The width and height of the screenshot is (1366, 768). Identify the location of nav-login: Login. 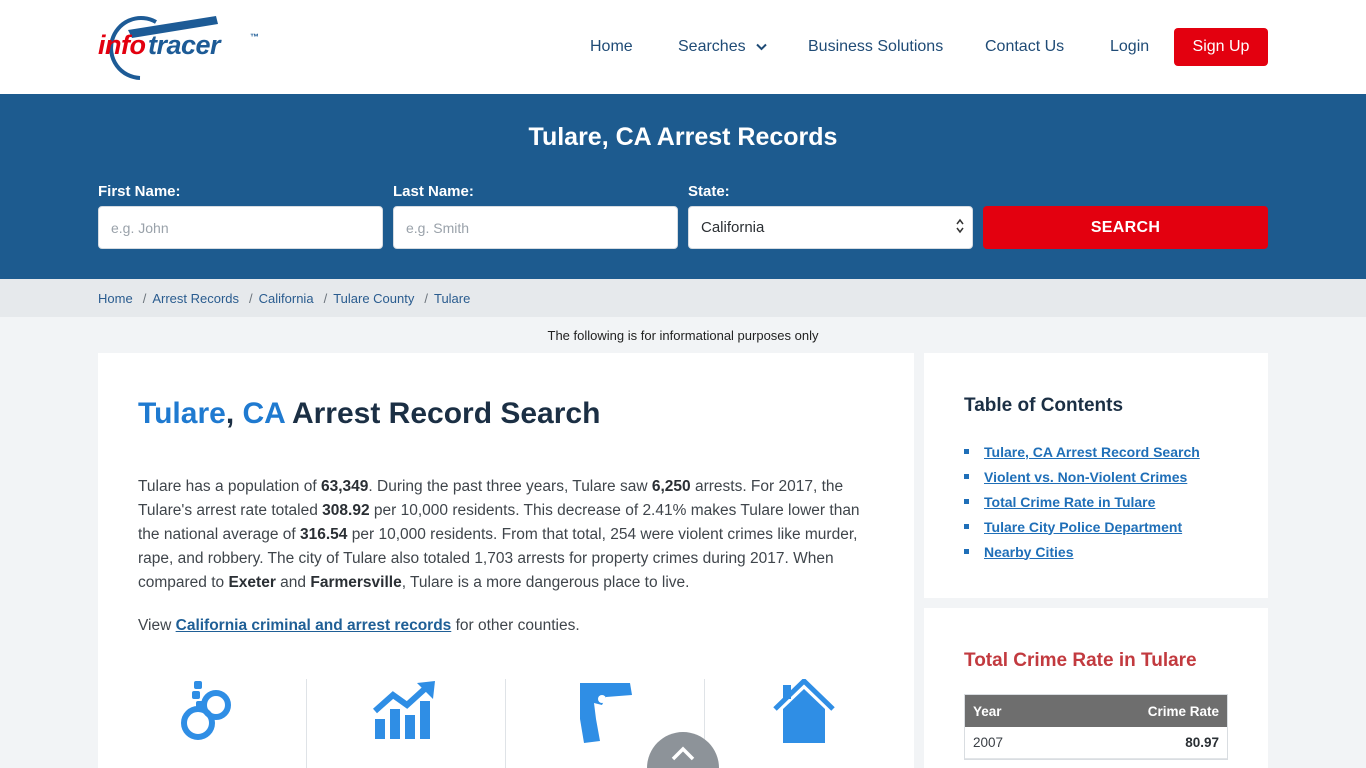
(1129, 47).